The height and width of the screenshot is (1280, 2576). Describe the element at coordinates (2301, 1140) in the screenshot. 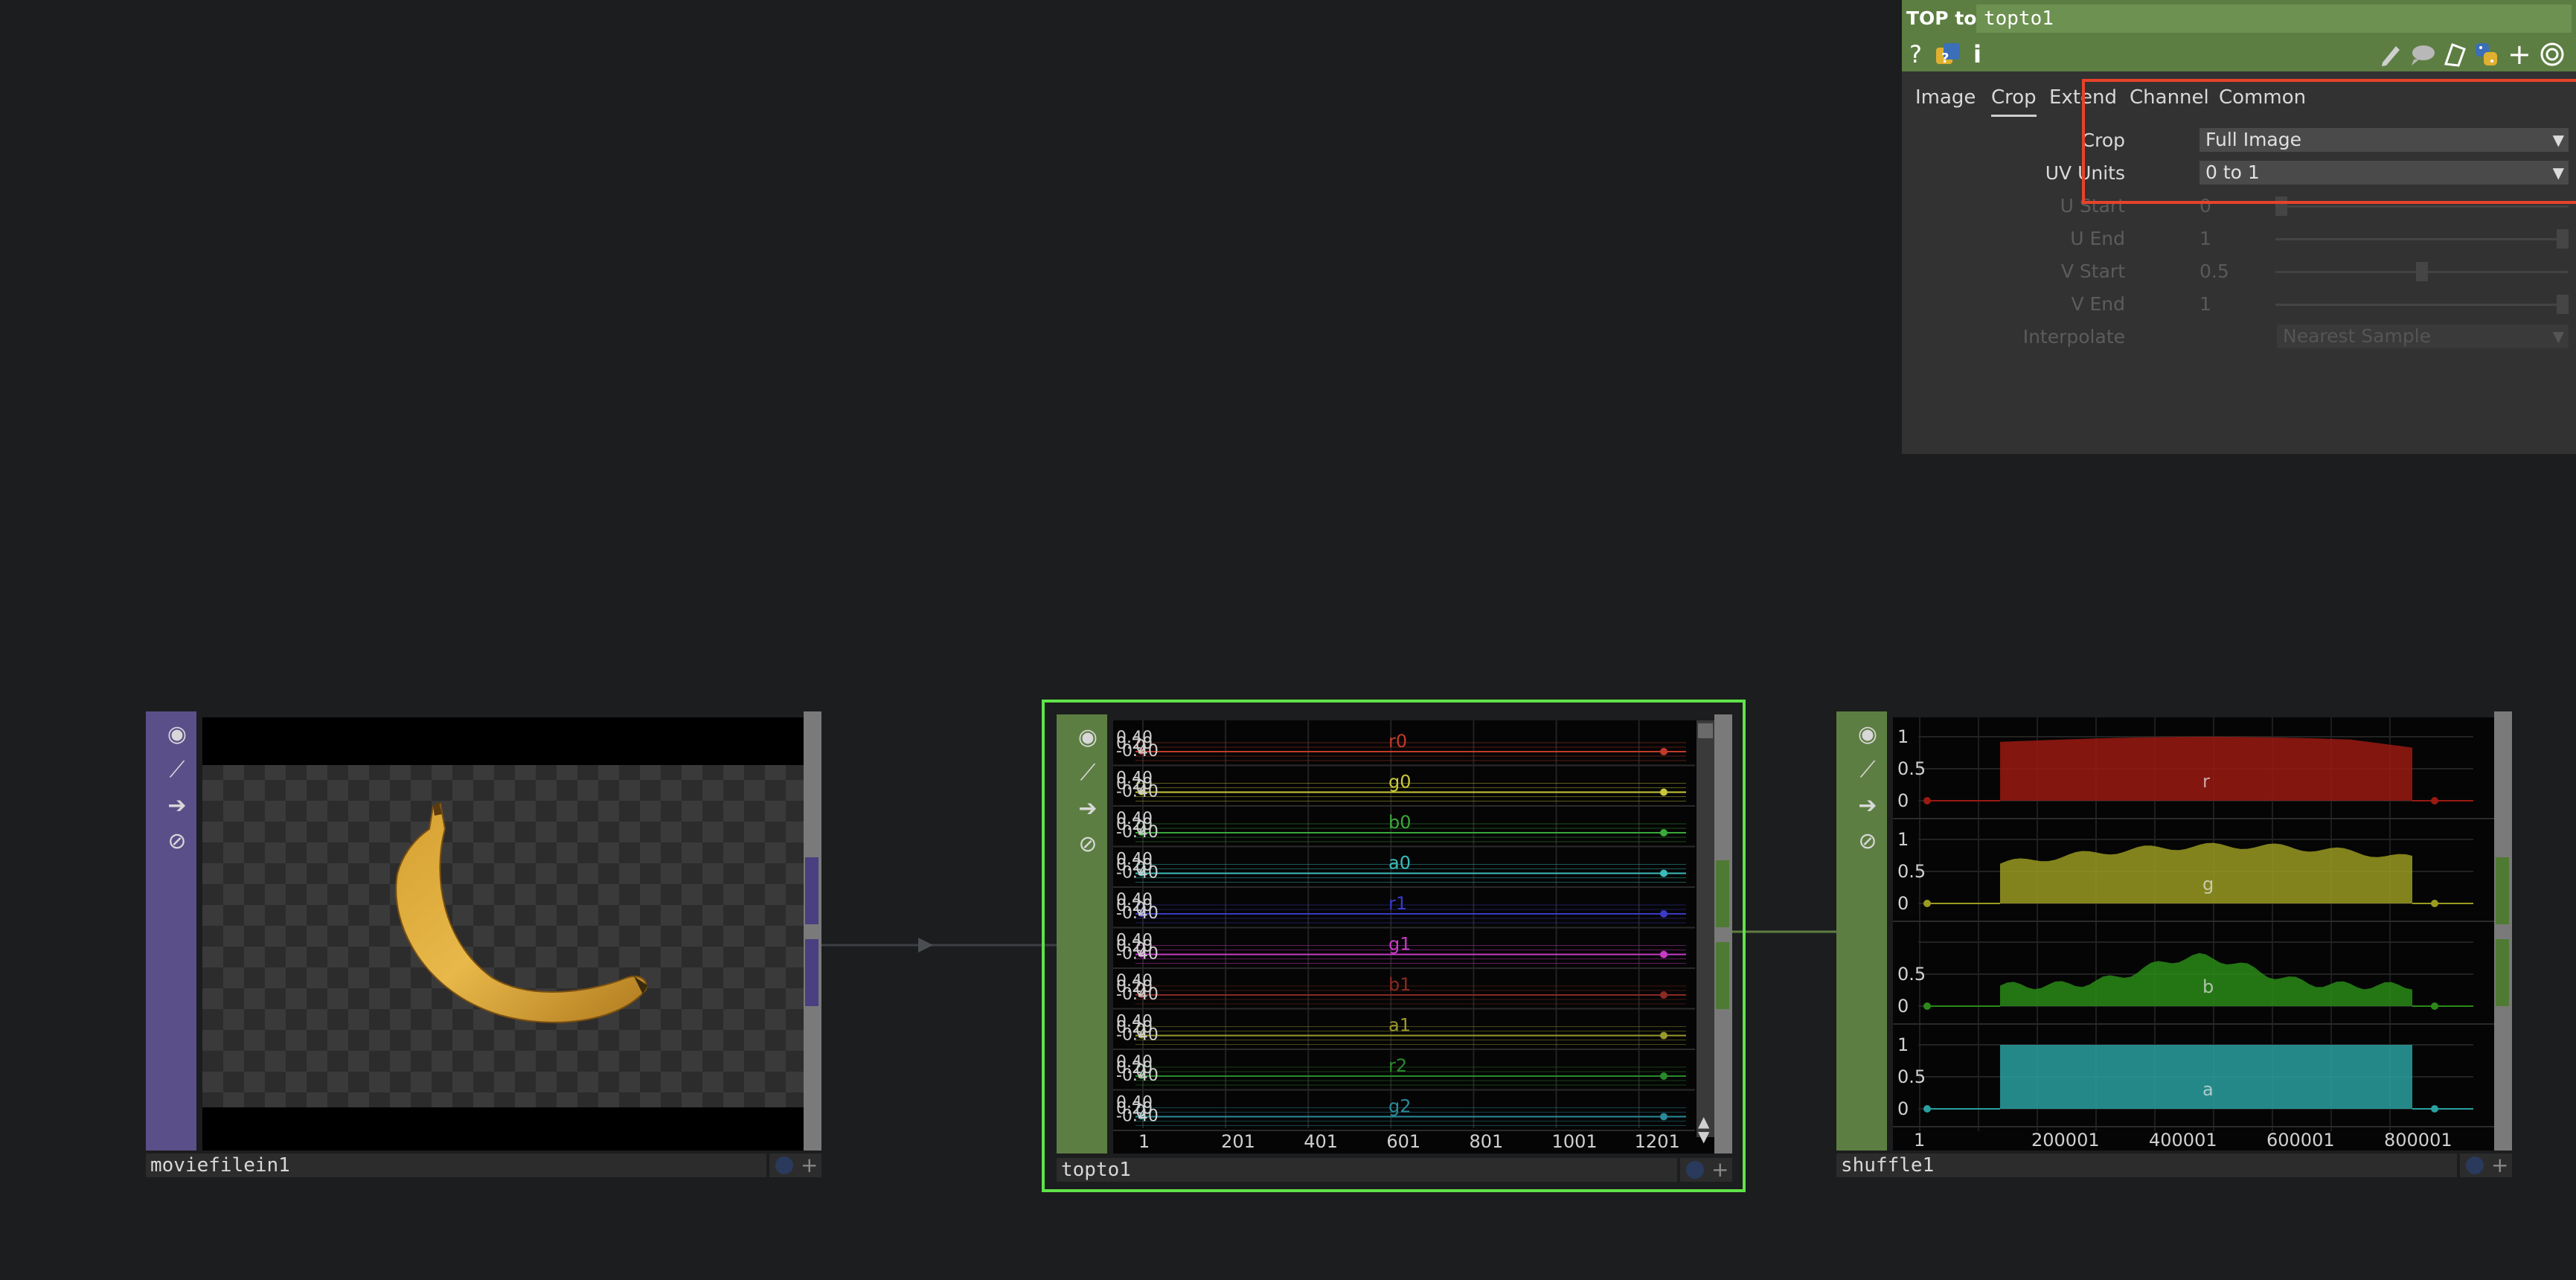

I see `x-tick-label: 600001` at that location.